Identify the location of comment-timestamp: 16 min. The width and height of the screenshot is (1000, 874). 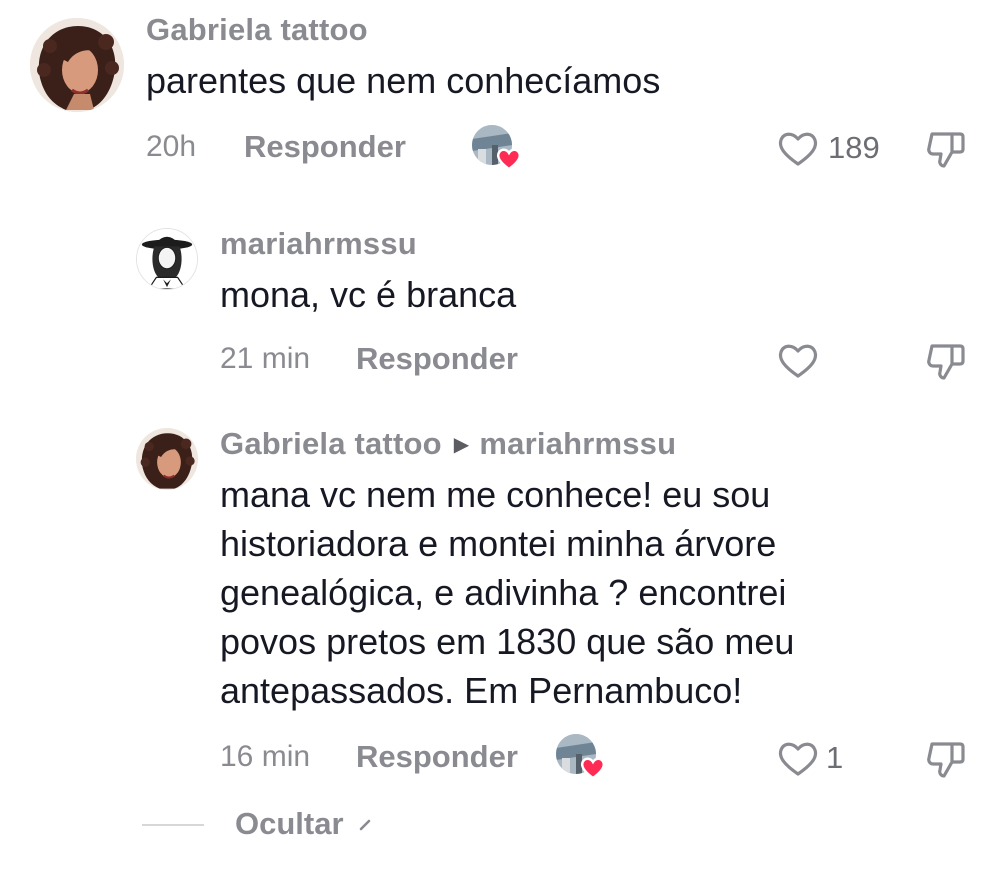
(265, 756).